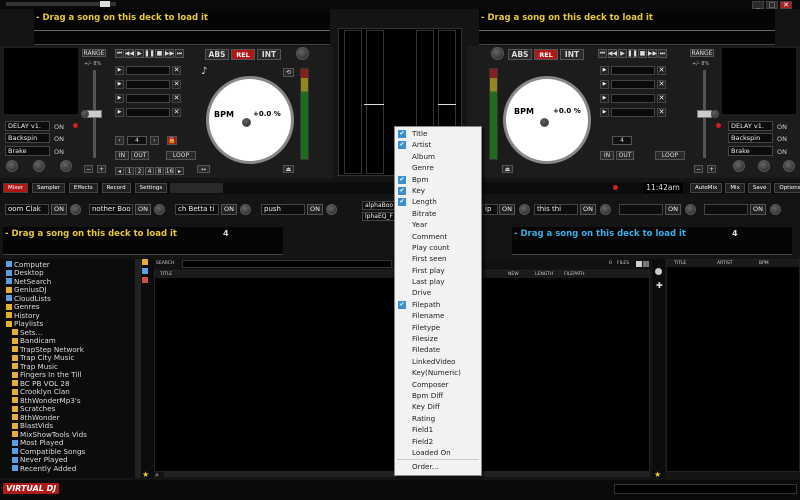 Image resolution: width=800 pixels, height=500 pixels. What do you see at coordinates (145, 474) in the screenshot?
I see `favorite-icon: ★` at bounding box center [145, 474].